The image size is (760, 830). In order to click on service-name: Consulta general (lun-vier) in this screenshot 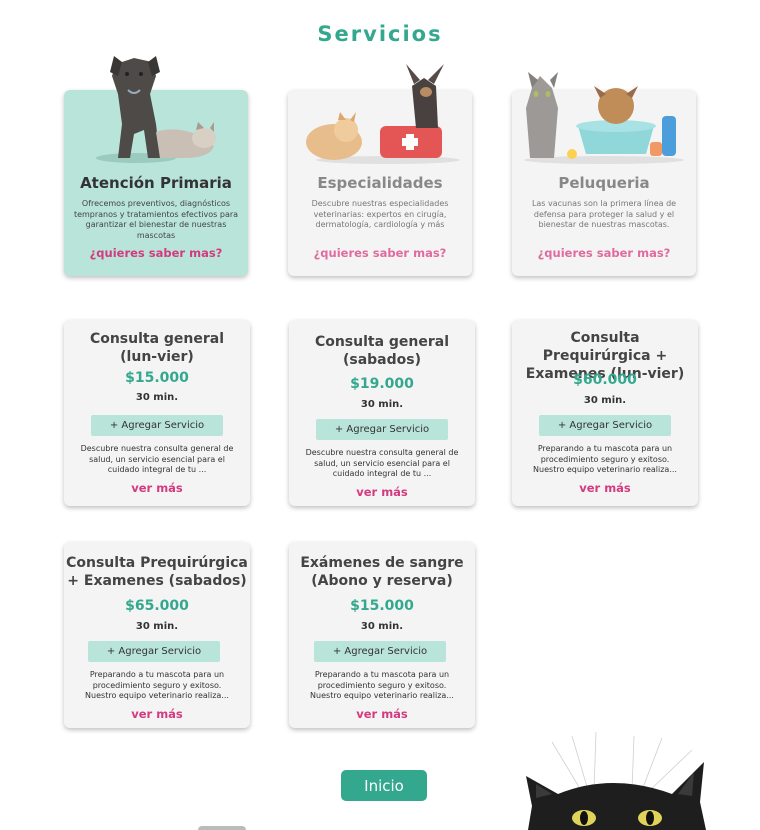, I will do `click(157, 348)`.